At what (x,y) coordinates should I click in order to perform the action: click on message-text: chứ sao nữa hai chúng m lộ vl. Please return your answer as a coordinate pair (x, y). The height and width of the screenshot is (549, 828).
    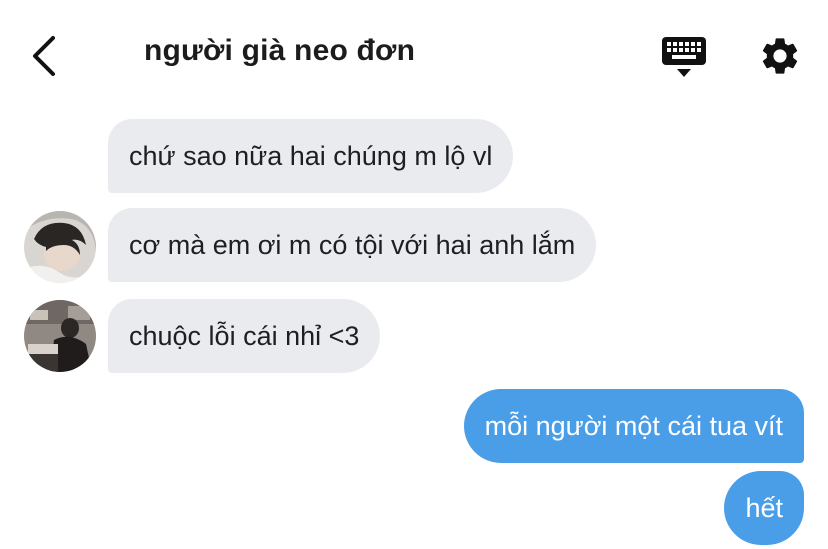
    Looking at the image, I should click on (311, 155).